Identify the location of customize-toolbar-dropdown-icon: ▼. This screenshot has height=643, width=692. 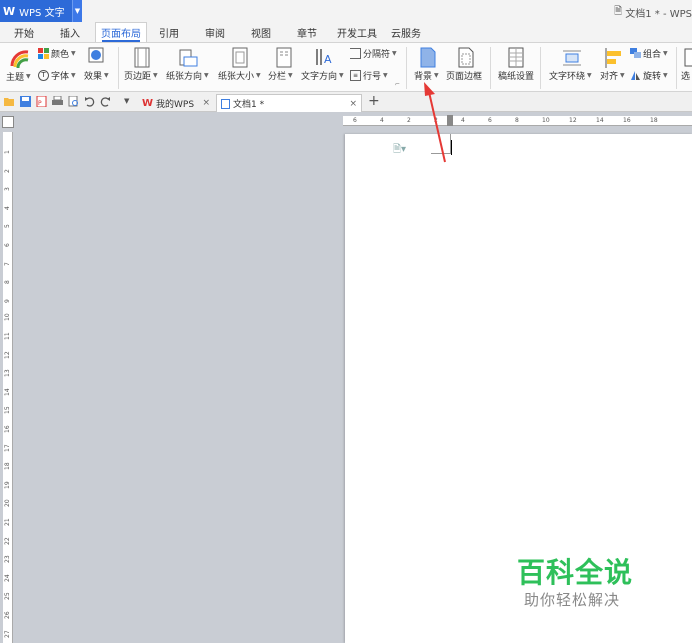
(126, 101).